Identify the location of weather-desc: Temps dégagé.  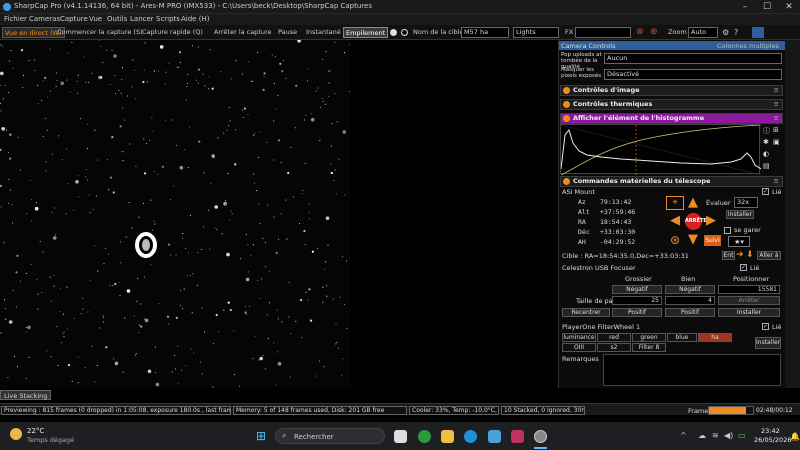
(50, 440).